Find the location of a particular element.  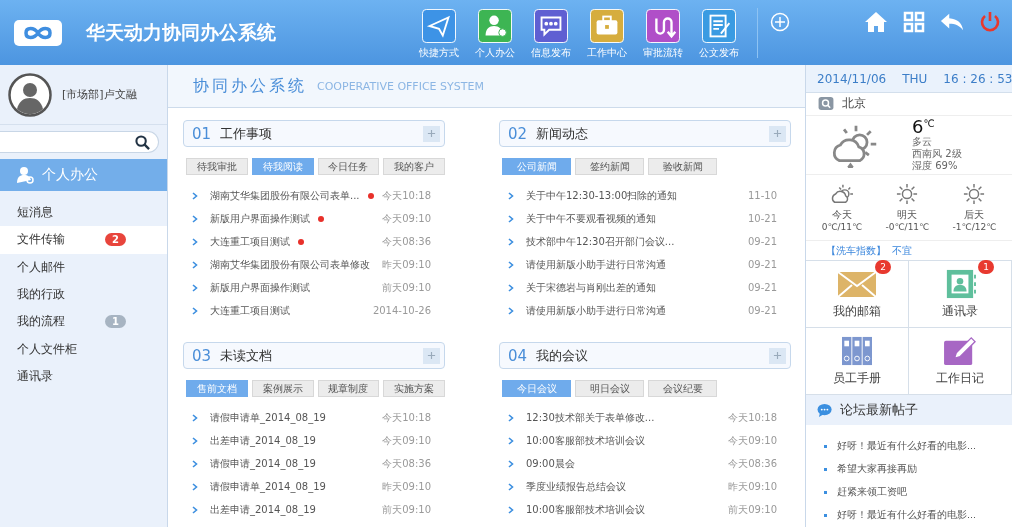

temperature: 6 is located at coordinates (918, 126).